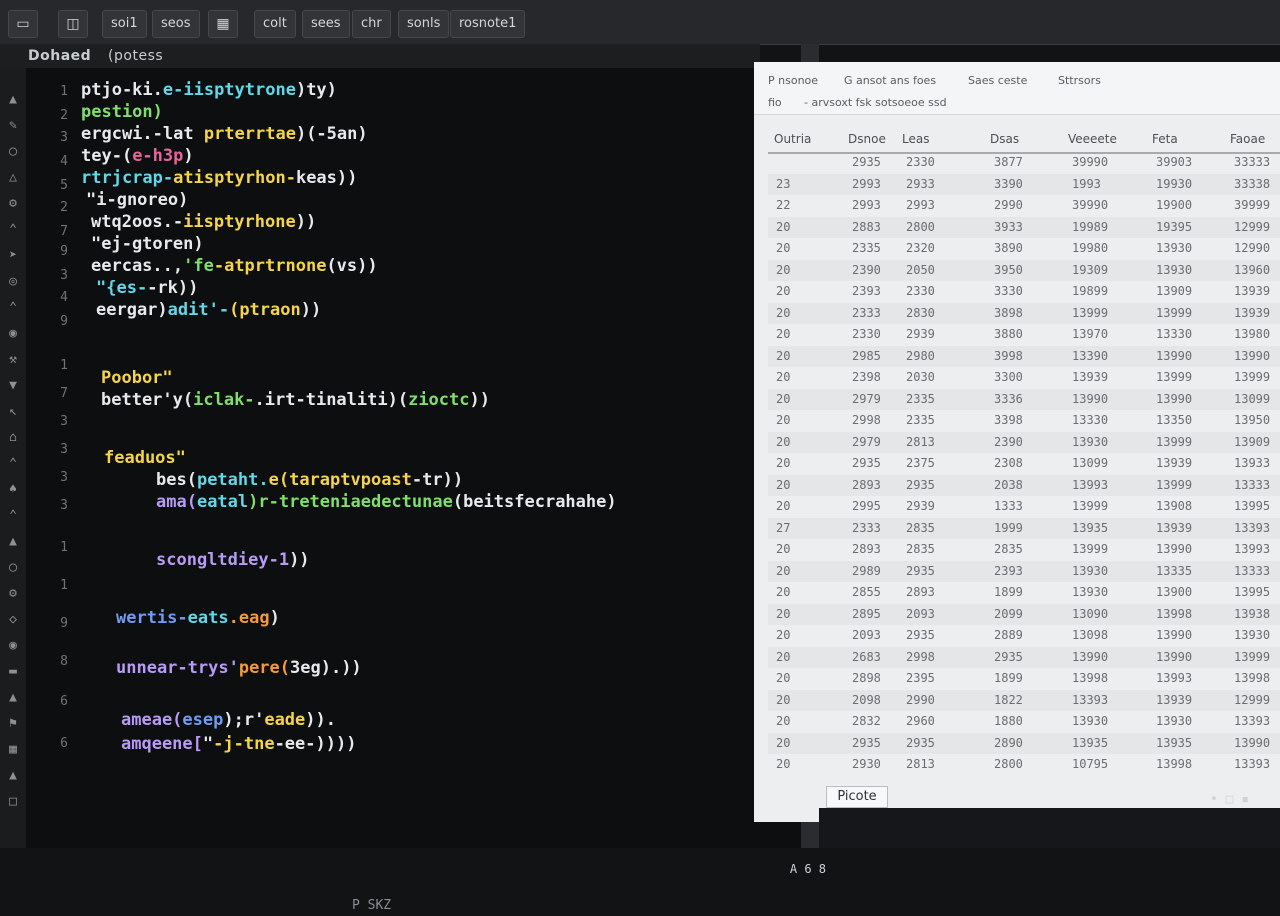 This screenshot has width=1280, height=916. Describe the element at coordinates (1090, 485) in the screenshot. I see `table-cell: 13993` at that location.